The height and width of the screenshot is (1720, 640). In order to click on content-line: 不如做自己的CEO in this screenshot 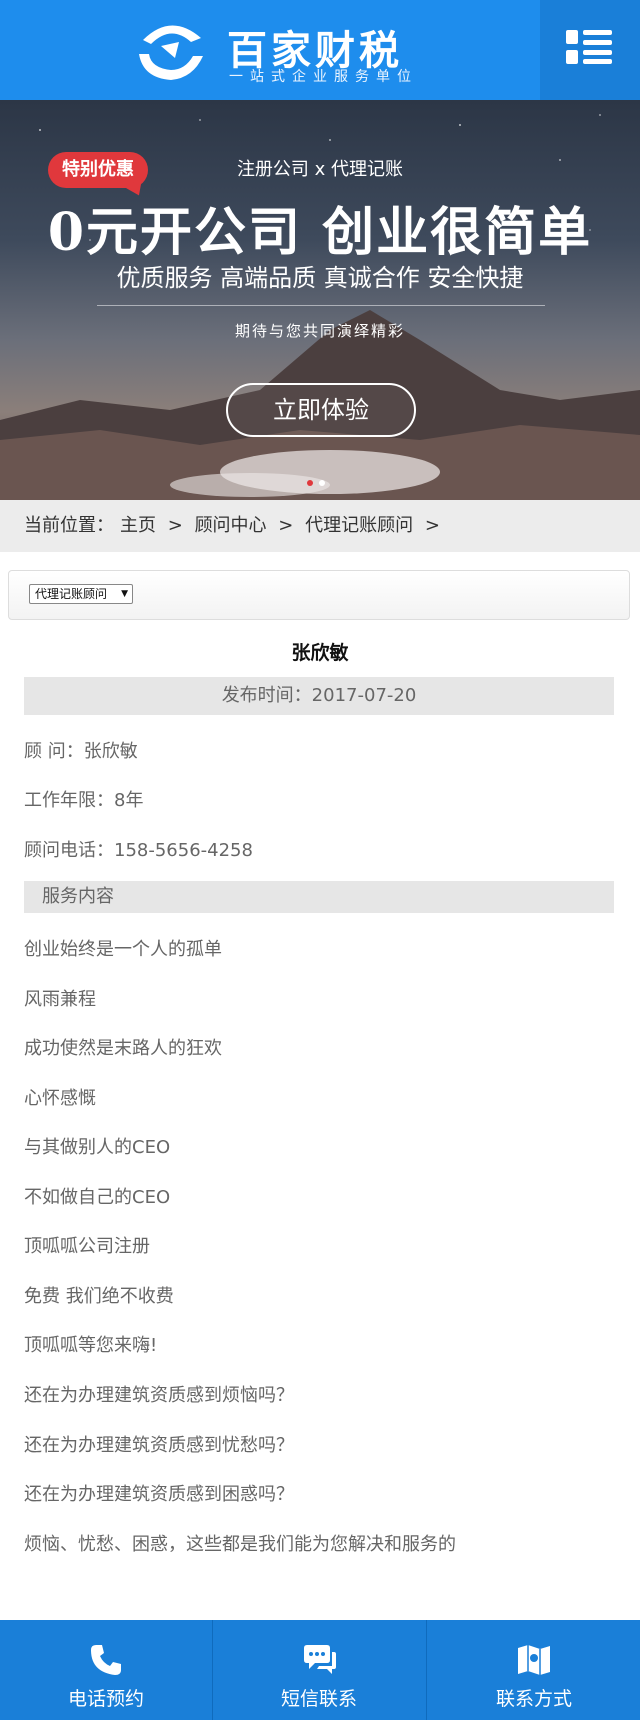, I will do `click(97, 1197)`.